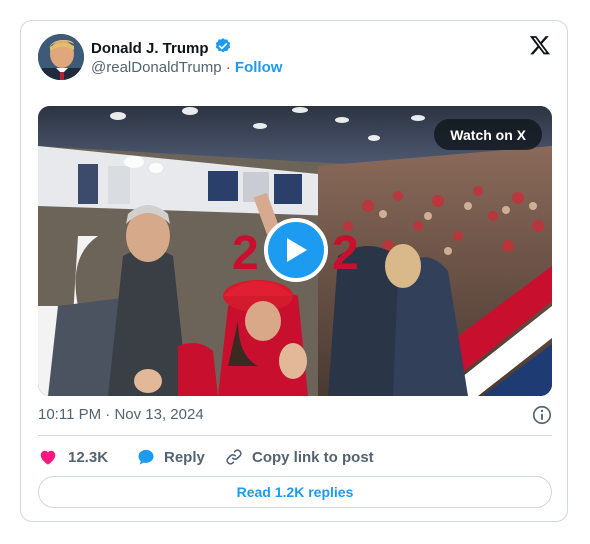  I want to click on author-handle-row: @realDonaldTrump · Follow, so click(186, 67).